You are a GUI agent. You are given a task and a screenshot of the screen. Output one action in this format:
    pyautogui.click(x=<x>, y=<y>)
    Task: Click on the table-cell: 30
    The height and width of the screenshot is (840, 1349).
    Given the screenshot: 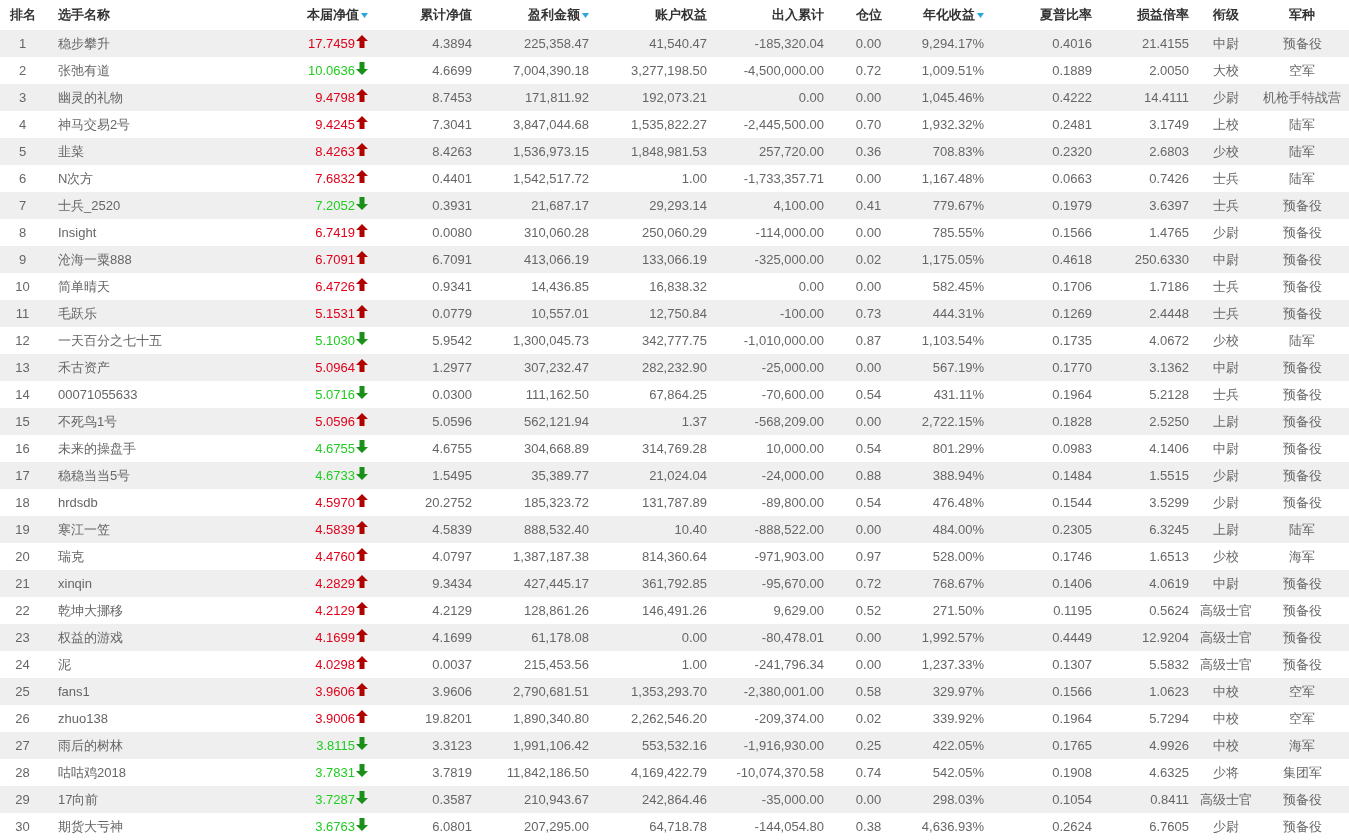 What is the action you would take?
    pyautogui.click(x=22, y=826)
    